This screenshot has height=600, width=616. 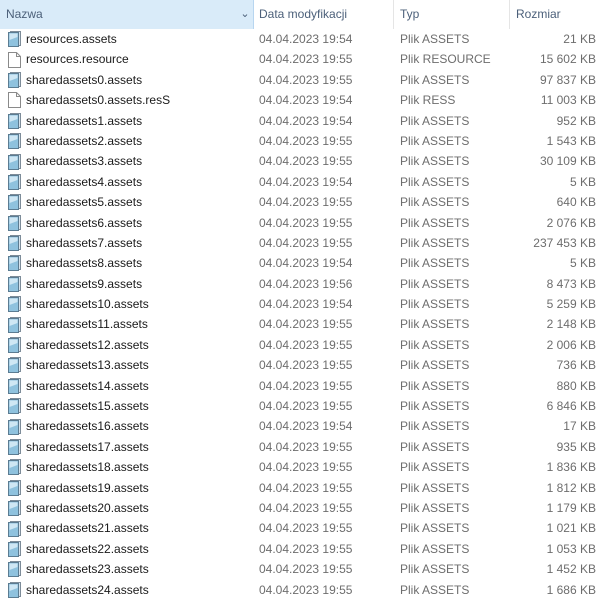 I want to click on file-size: 1 053 KB, so click(x=571, y=548).